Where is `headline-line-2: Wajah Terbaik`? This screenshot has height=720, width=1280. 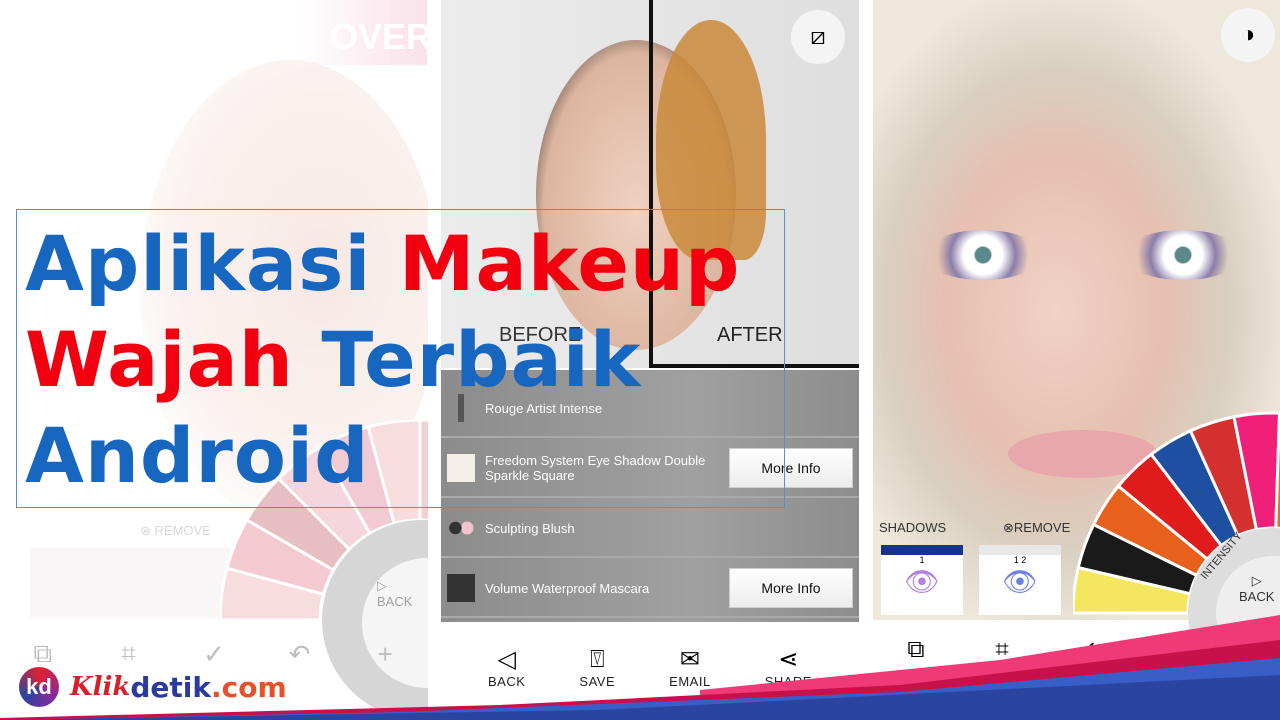
headline-line-2: Wajah Terbaik is located at coordinates (333, 359).